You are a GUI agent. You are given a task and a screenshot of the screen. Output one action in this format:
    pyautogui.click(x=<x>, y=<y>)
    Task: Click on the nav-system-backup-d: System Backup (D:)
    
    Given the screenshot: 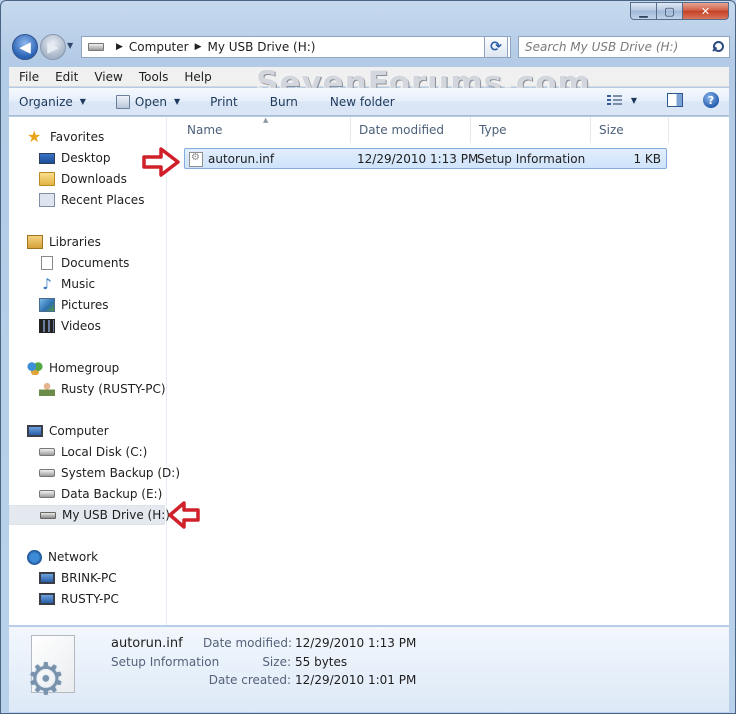 What is the action you would take?
    pyautogui.click(x=109, y=473)
    